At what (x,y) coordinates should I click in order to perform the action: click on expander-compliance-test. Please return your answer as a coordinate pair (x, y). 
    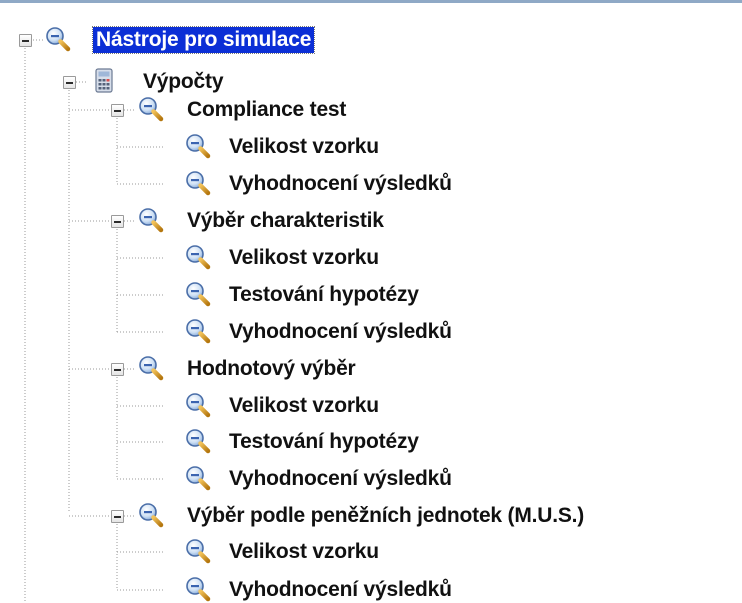
    Looking at the image, I should click on (117, 110).